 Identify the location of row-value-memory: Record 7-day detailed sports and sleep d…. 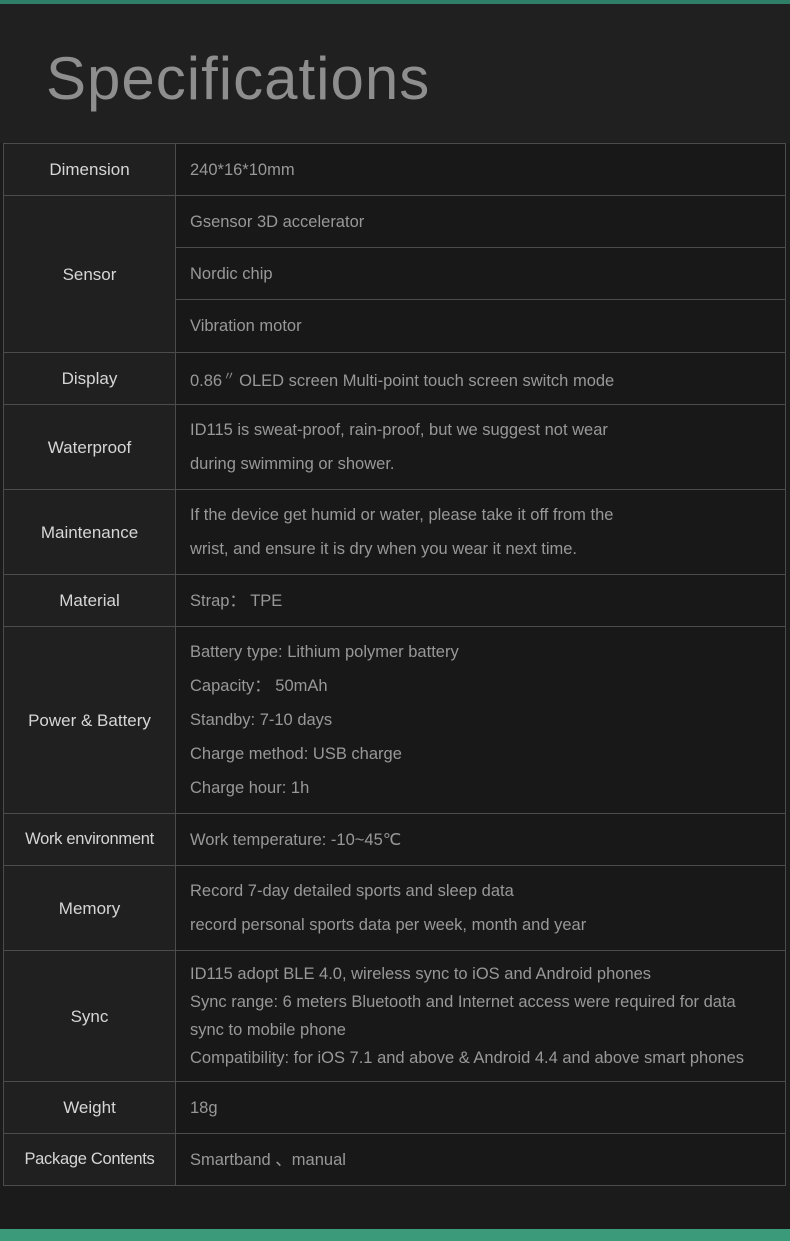
(480, 908).